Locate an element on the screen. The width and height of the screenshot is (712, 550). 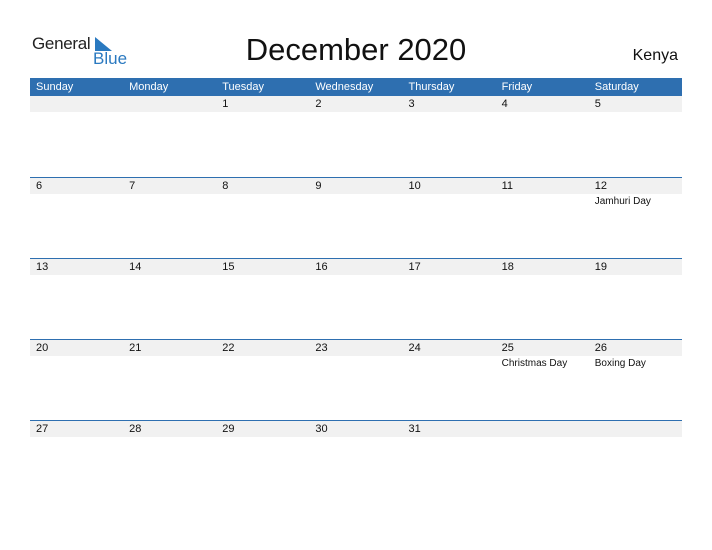
event-row: Jamhuri Day is located at coordinates (356, 201).